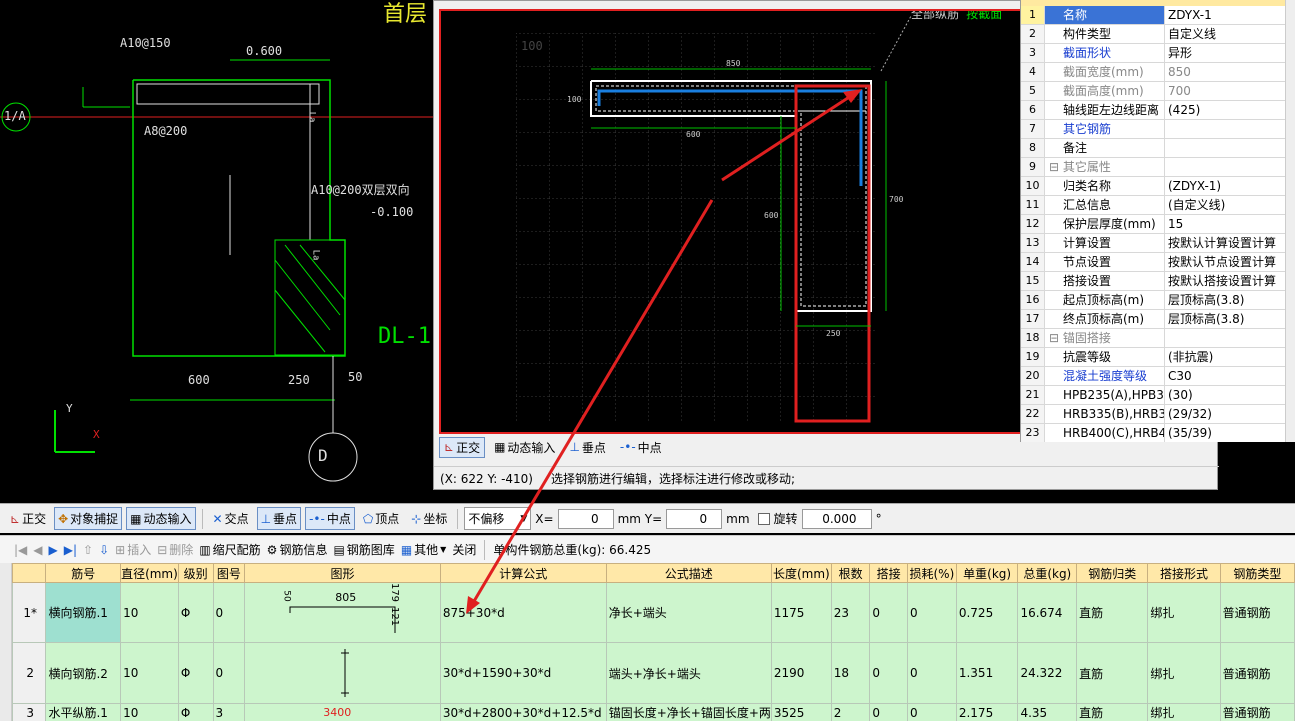  What do you see at coordinates (1158, 281) in the screenshot?
I see `property-row: 15 搭接设置 按默认搭接设置计算` at bounding box center [1158, 281].